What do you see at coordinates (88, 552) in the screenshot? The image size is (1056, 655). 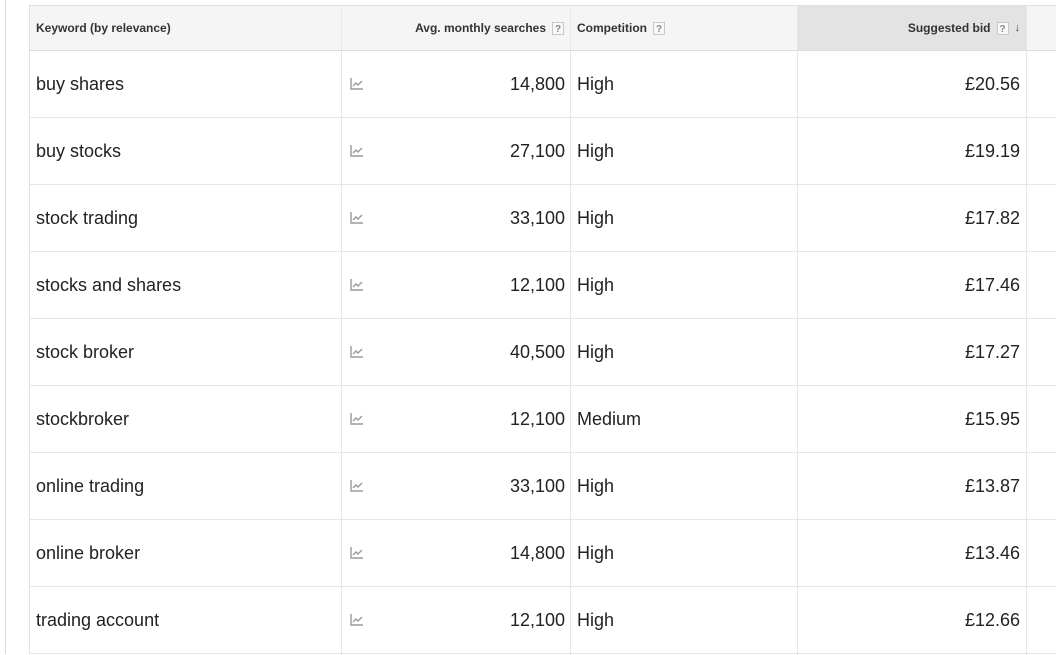 I see `keyword-text: online broker` at bounding box center [88, 552].